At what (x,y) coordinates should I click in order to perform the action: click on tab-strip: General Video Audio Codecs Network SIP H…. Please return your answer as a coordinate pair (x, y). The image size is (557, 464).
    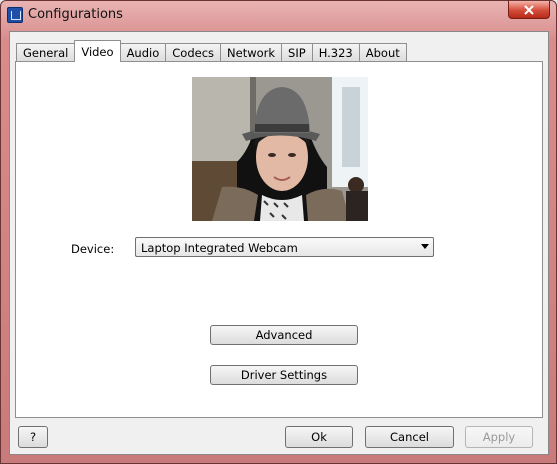
    Looking at the image, I should click on (211, 51).